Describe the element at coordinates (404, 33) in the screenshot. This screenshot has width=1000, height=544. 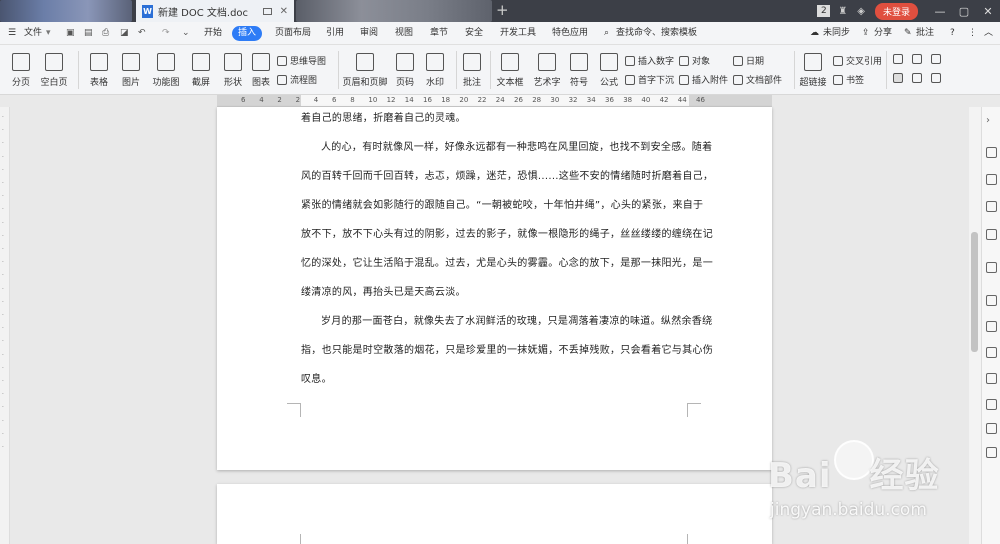
I see `tab-view: 视图` at that location.